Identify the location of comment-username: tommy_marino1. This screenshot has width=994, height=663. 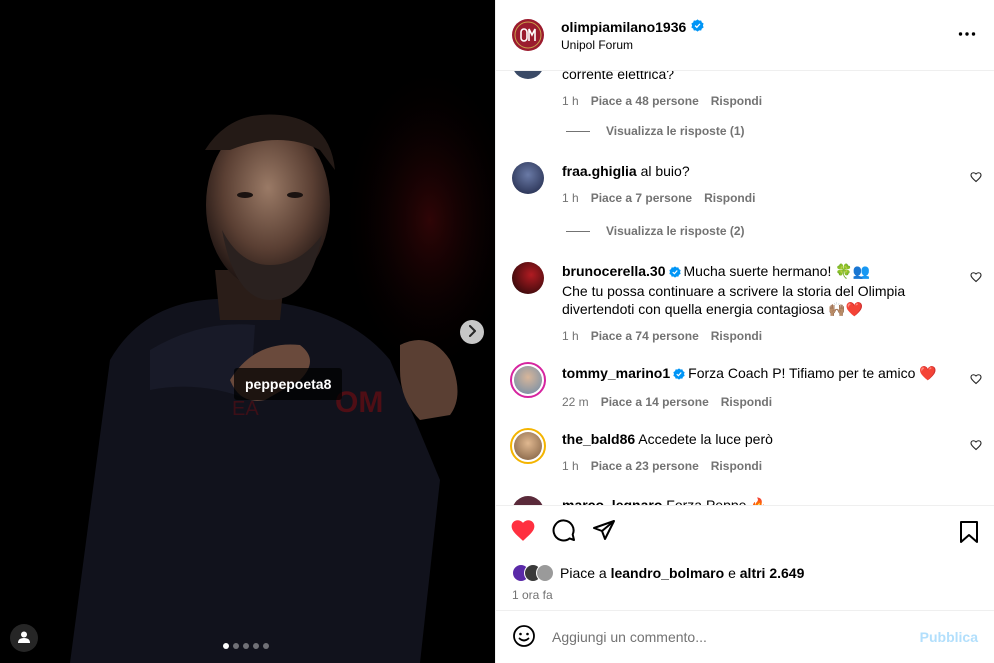
(616, 373).